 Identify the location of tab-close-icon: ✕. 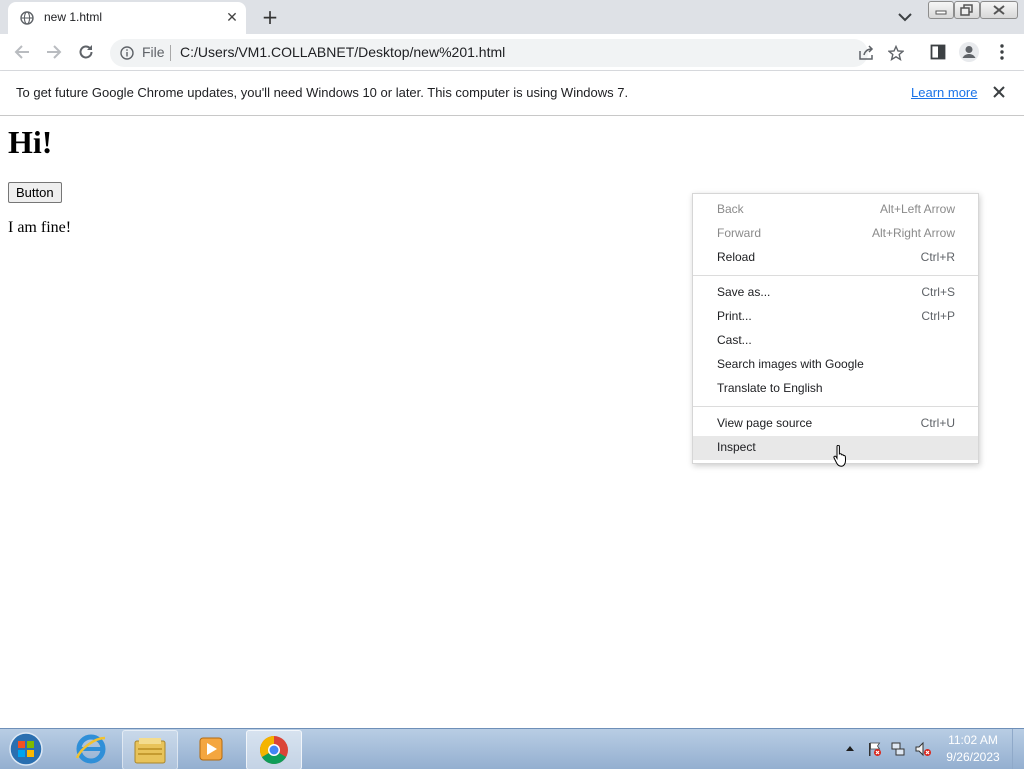
(232, 18).